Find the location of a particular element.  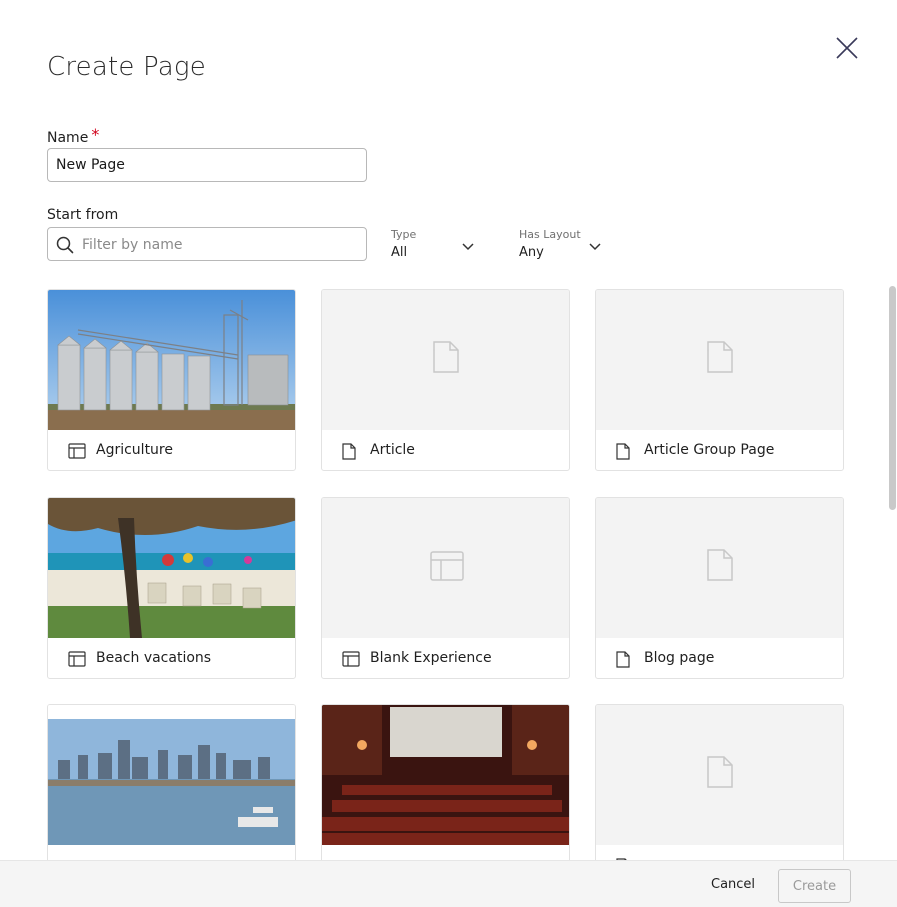

blank-experience-thumbnail is located at coordinates (445, 568).